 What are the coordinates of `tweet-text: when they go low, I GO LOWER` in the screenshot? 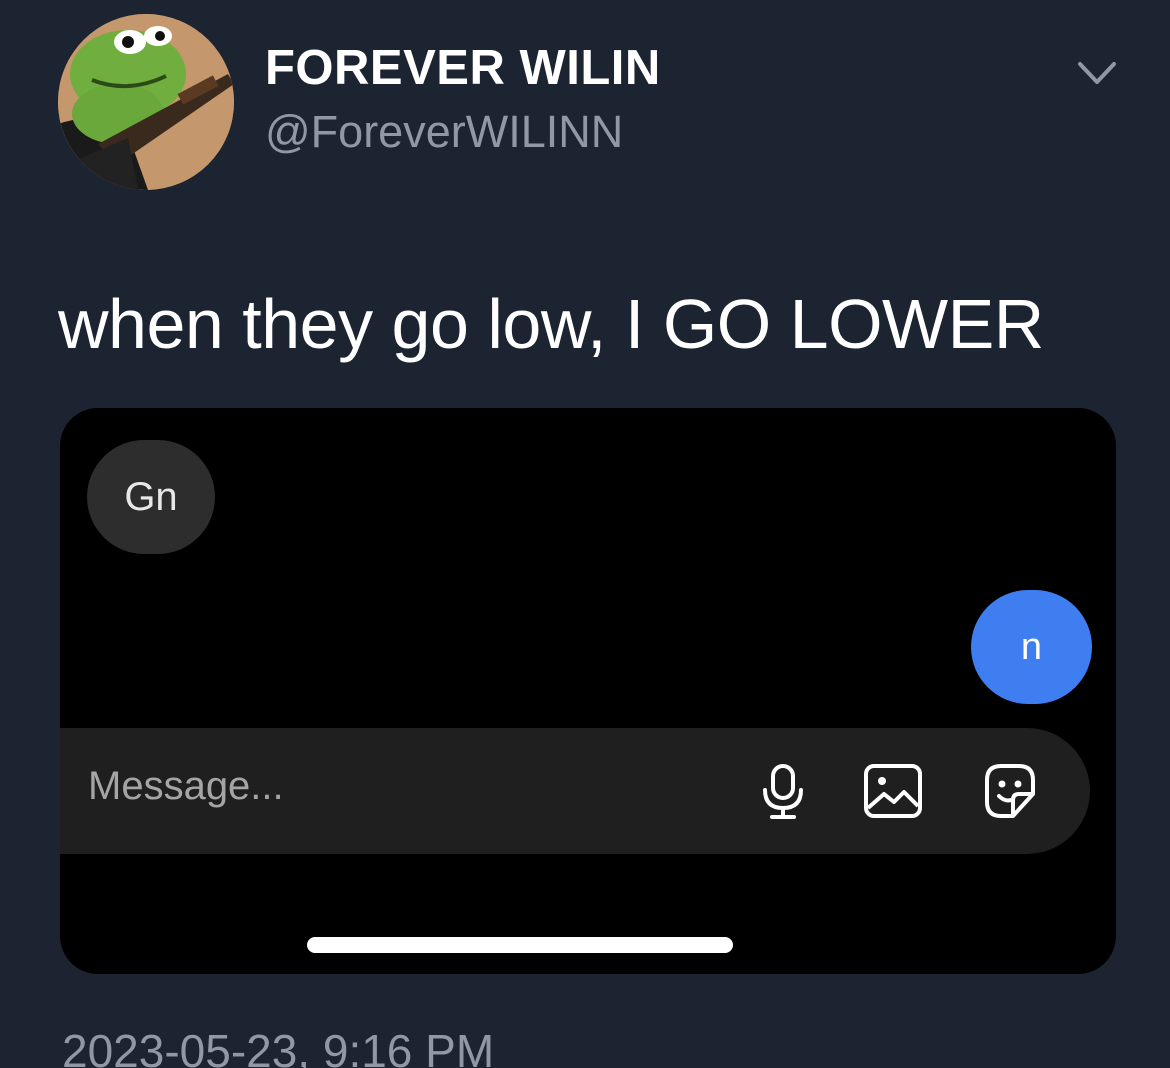 It's located at (551, 324).